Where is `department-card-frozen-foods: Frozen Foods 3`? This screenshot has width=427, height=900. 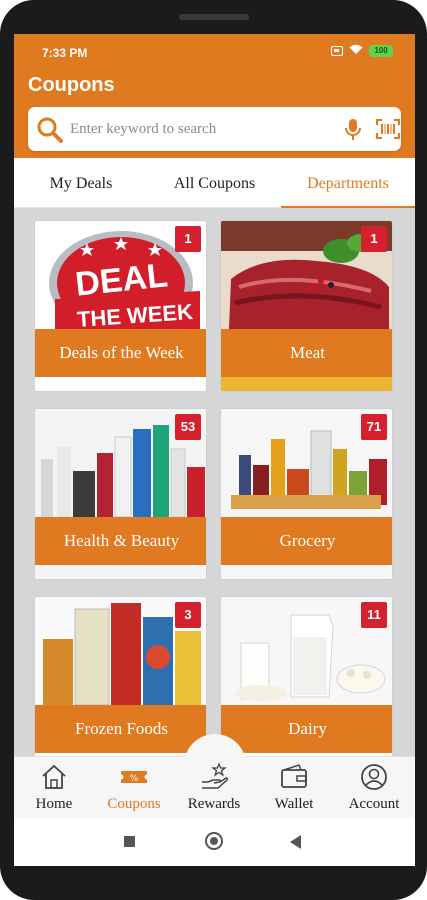 department-card-frozen-foods: Frozen Foods 3 is located at coordinates (120, 676).